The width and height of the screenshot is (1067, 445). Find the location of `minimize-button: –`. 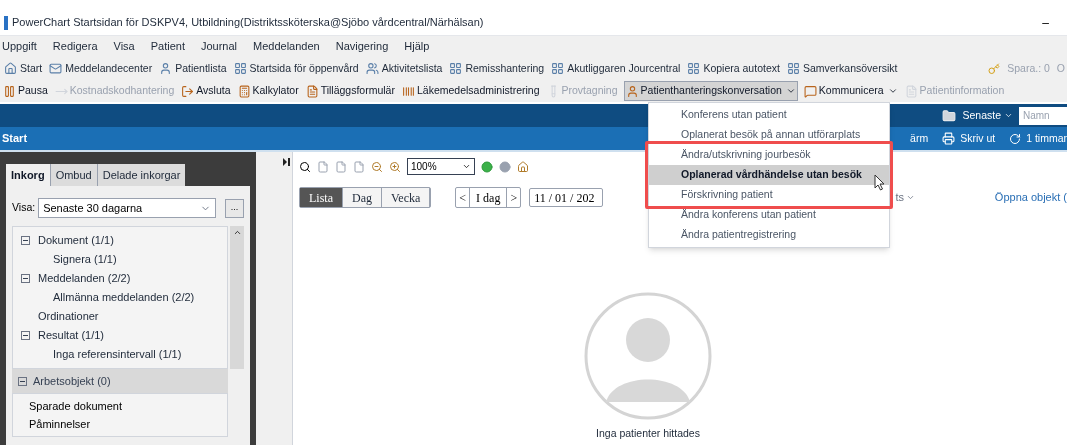

minimize-button: – is located at coordinates (1045, 22).